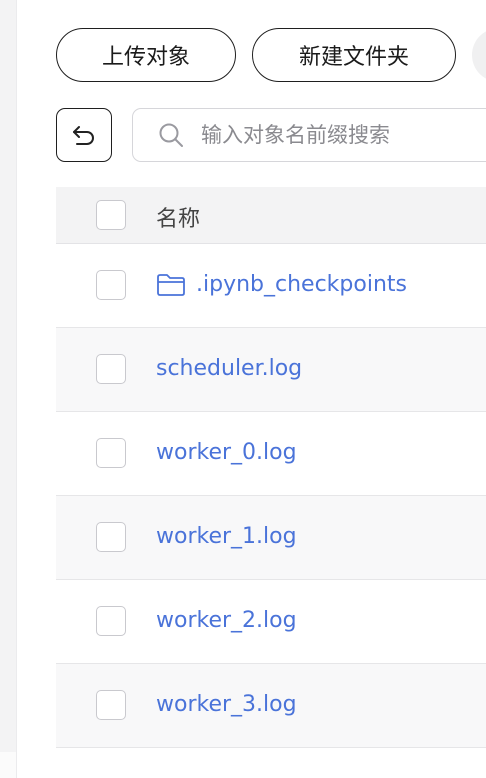  What do you see at coordinates (342, 135) in the screenshot?
I see `search-input` at bounding box center [342, 135].